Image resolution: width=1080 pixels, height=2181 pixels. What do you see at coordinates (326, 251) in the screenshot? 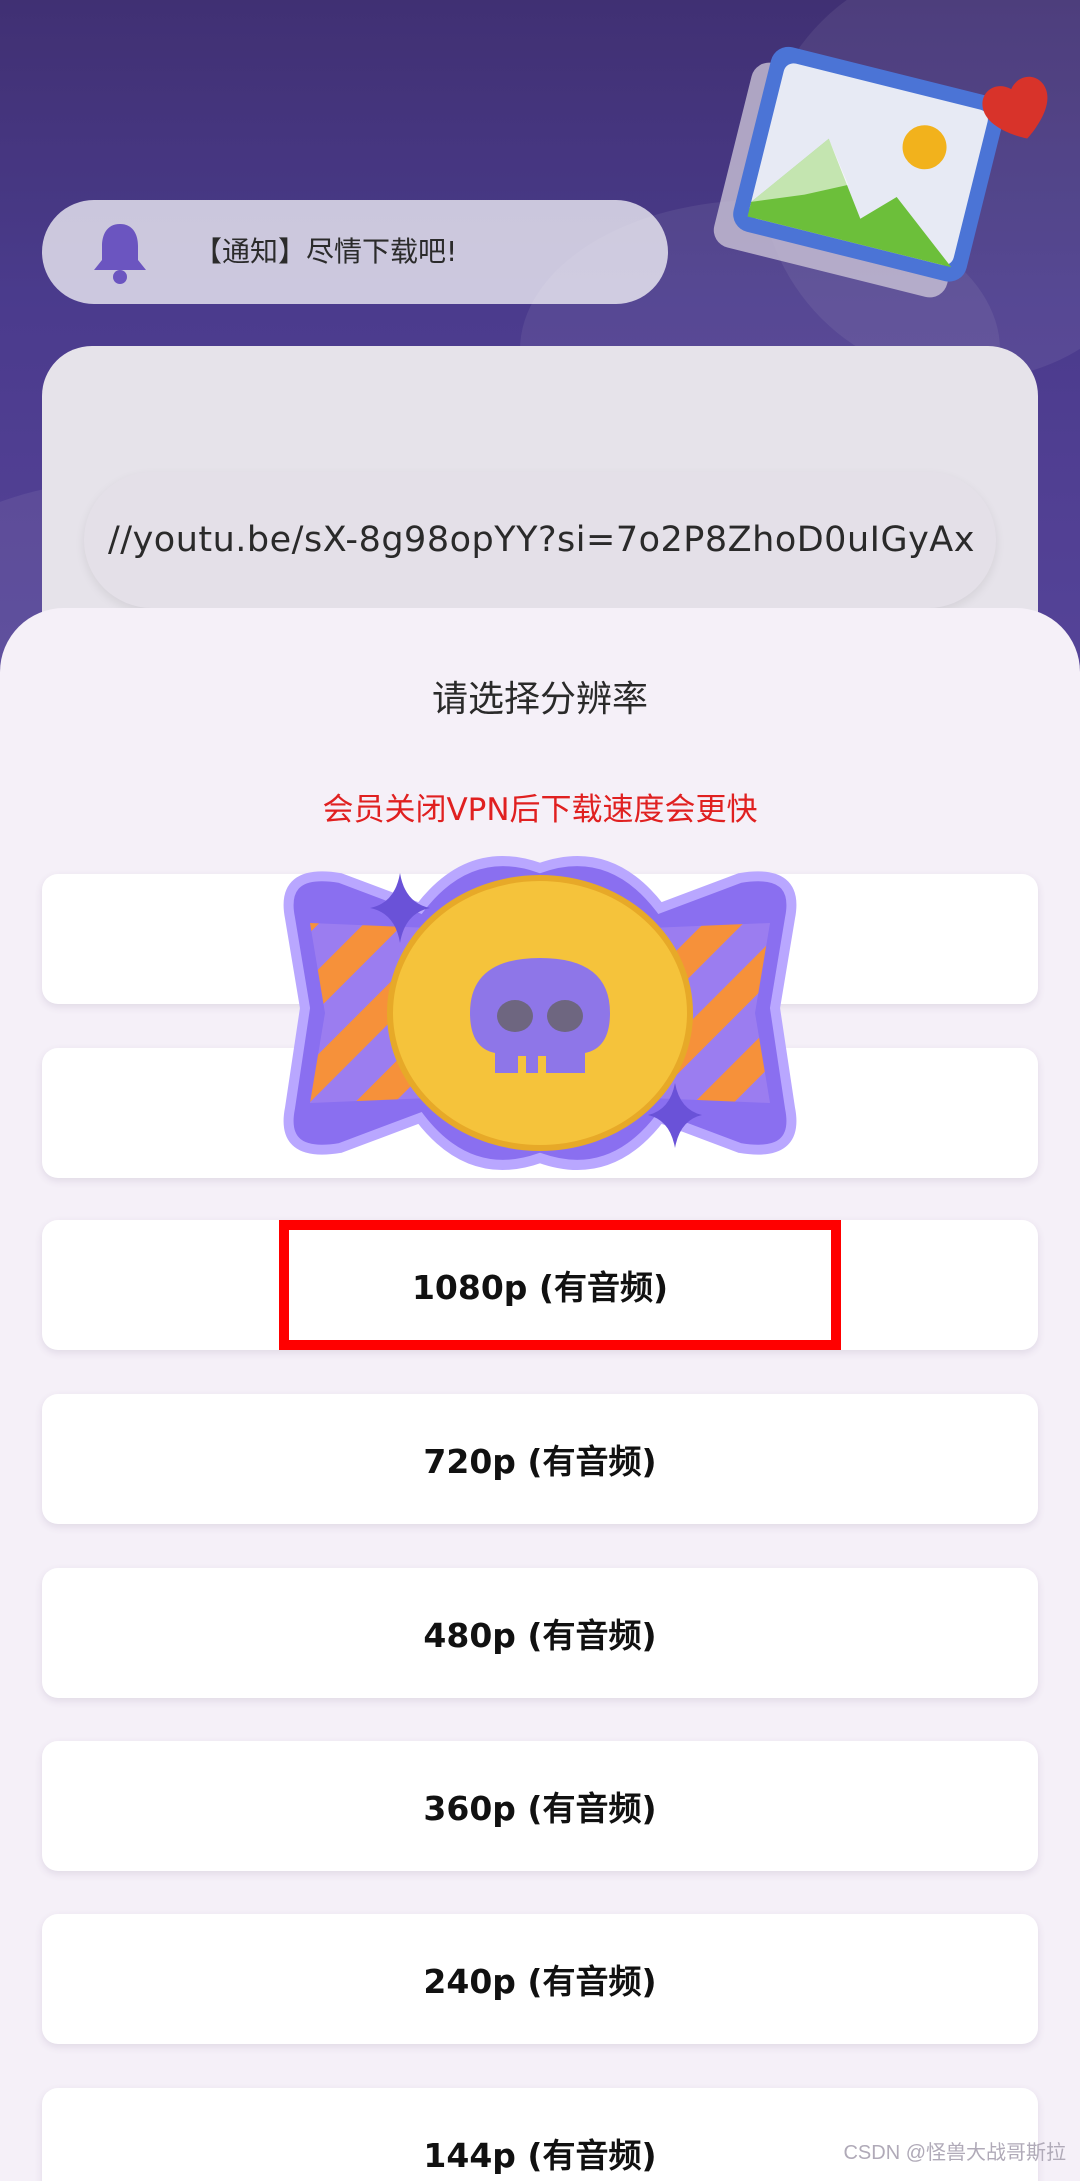
I see `notice-text: 【通知】尽情下载吧!` at bounding box center [326, 251].